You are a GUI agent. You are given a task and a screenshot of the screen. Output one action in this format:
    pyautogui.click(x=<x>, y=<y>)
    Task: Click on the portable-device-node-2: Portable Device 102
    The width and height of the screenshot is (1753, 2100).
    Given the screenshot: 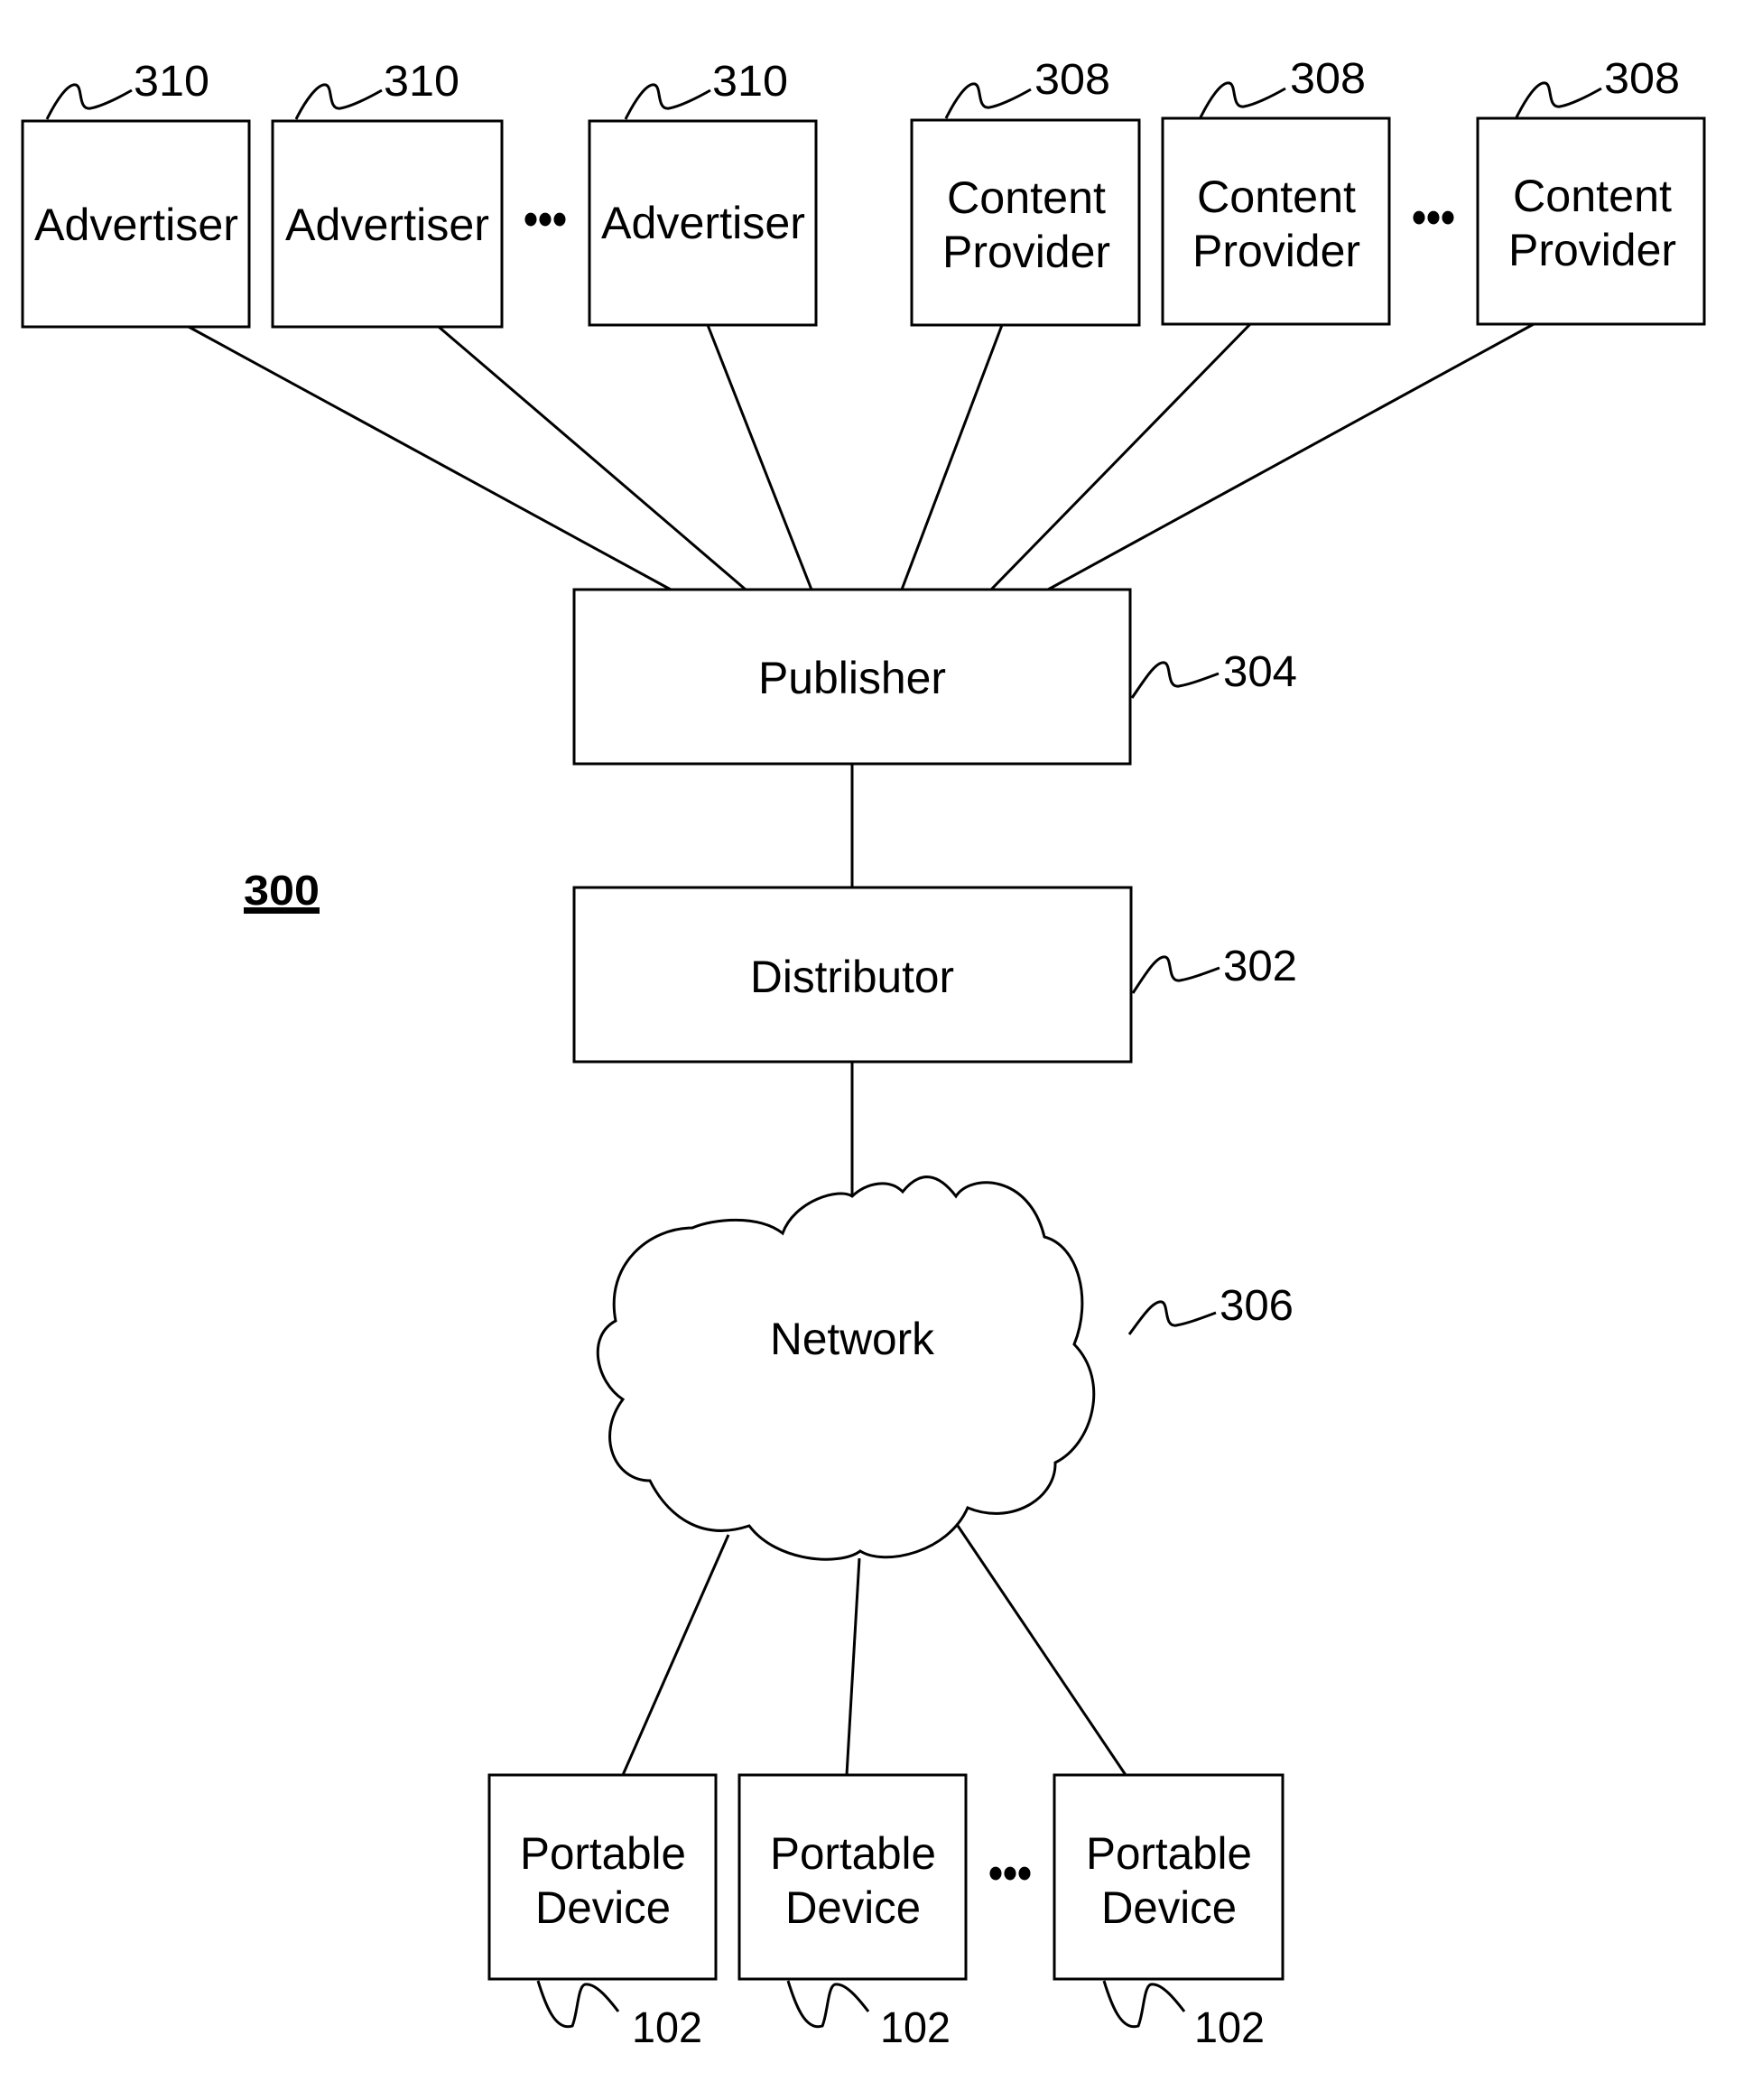 What is the action you would take?
    pyautogui.click(x=852, y=1913)
    